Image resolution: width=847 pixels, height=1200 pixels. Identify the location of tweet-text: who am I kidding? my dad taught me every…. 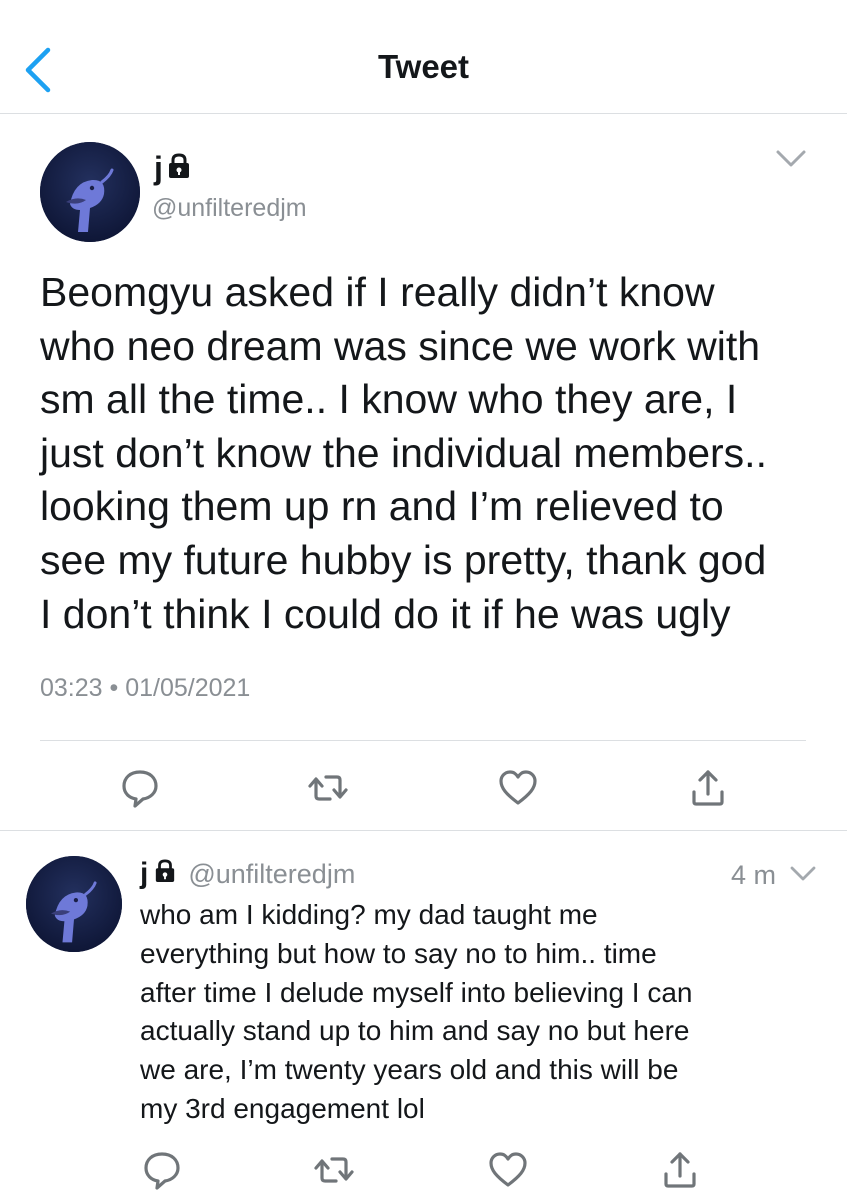
(416, 1011).